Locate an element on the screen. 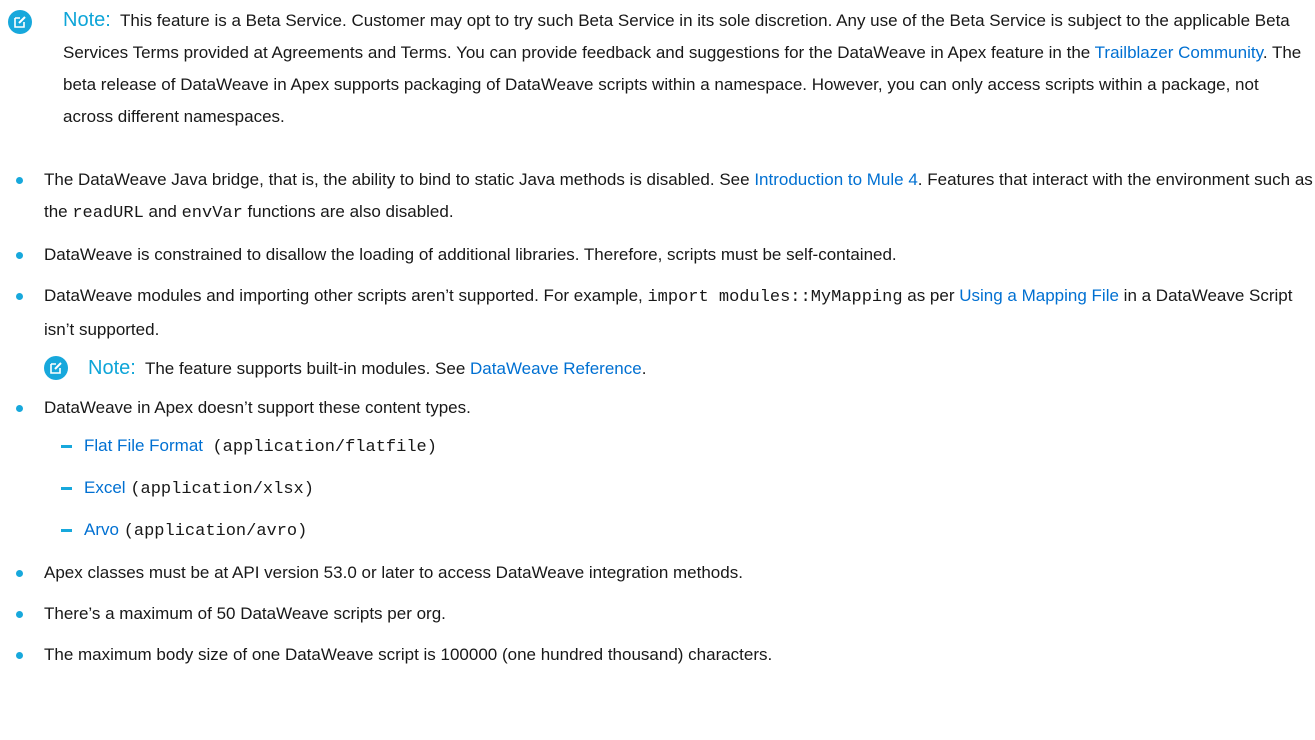 Image resolution: width=1315 pixels, height=740 pixels. content-type-code: (application/xlsx) is located at coordinates (222, 489).